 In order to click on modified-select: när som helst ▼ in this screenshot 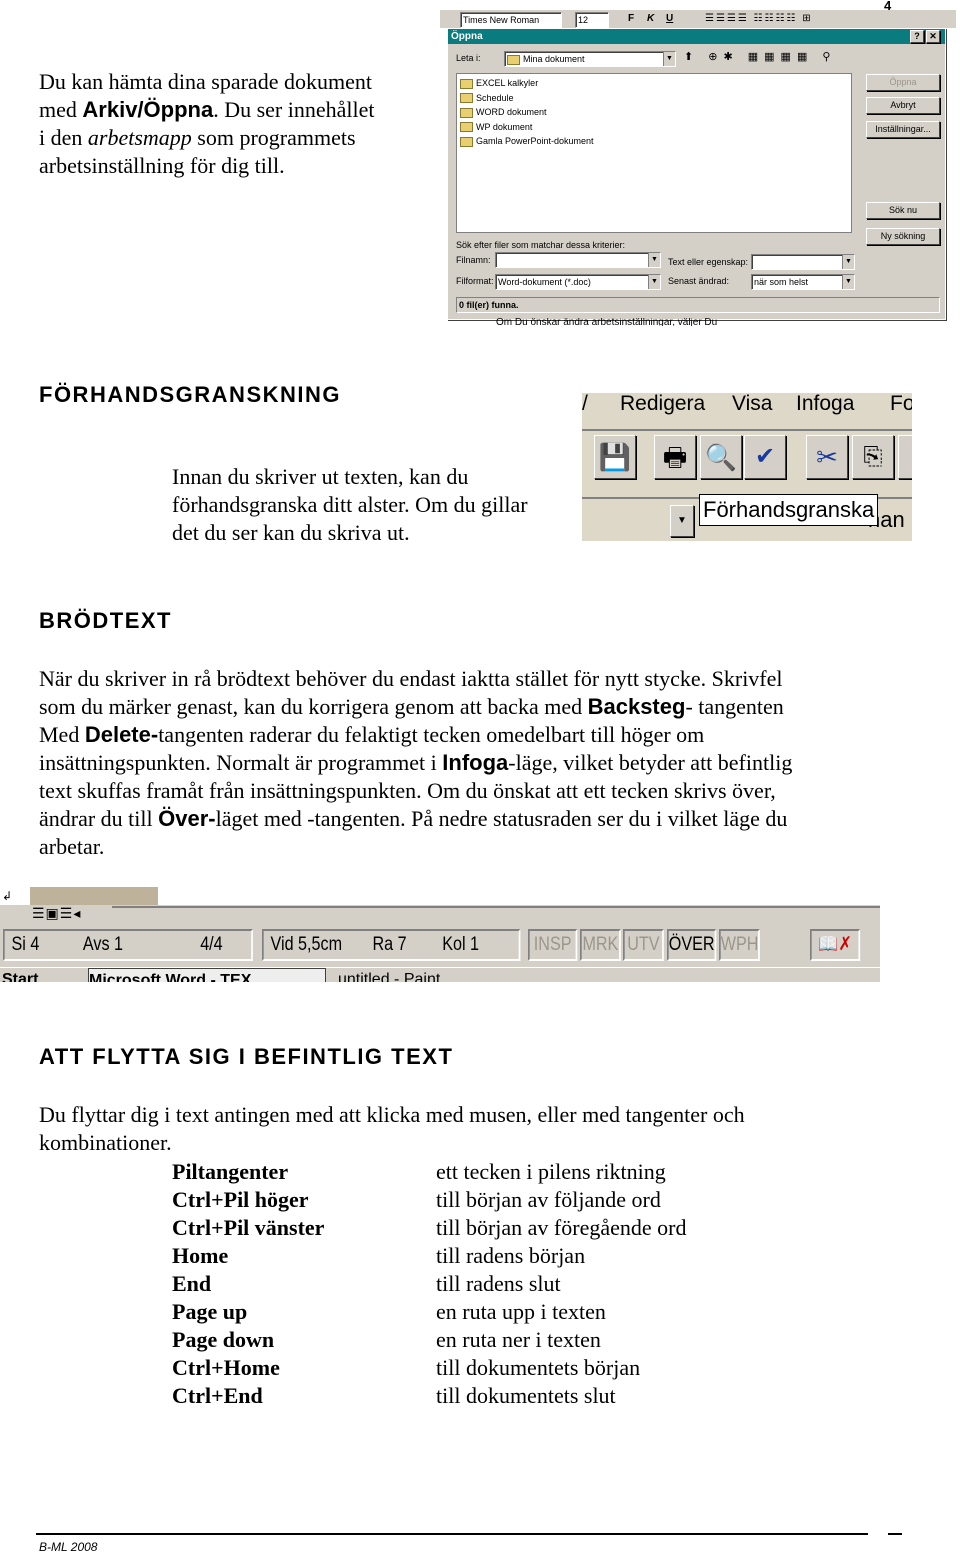, I will do `click(803, 282)`.